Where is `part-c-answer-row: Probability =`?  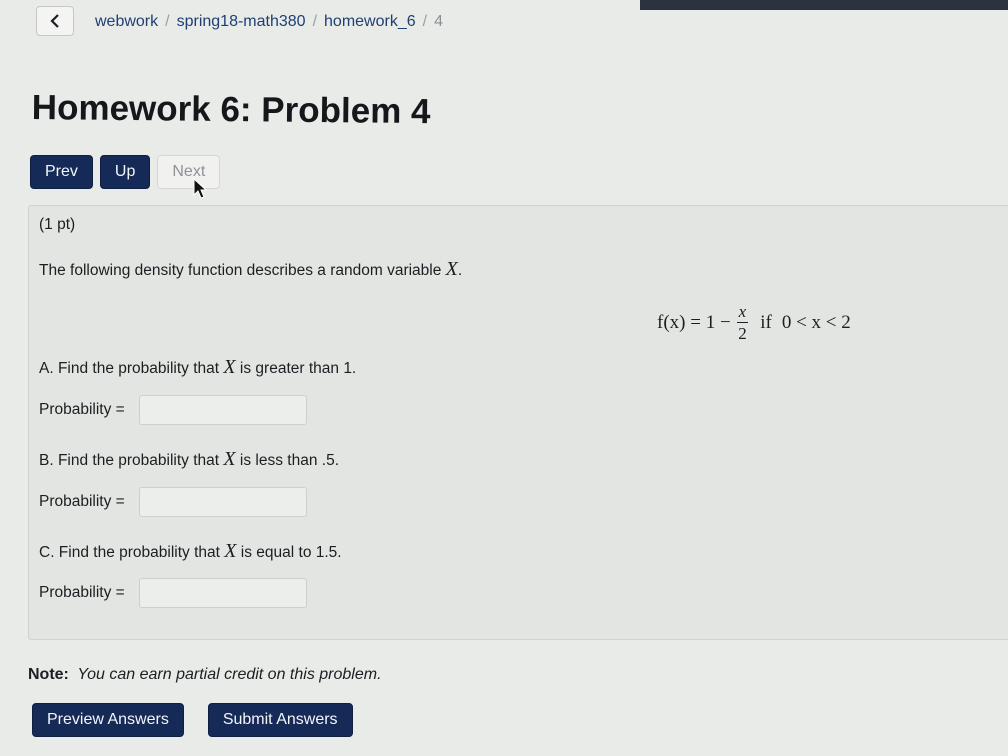 part-c-answer-row: Probability = is located at coordinates (173, 593).